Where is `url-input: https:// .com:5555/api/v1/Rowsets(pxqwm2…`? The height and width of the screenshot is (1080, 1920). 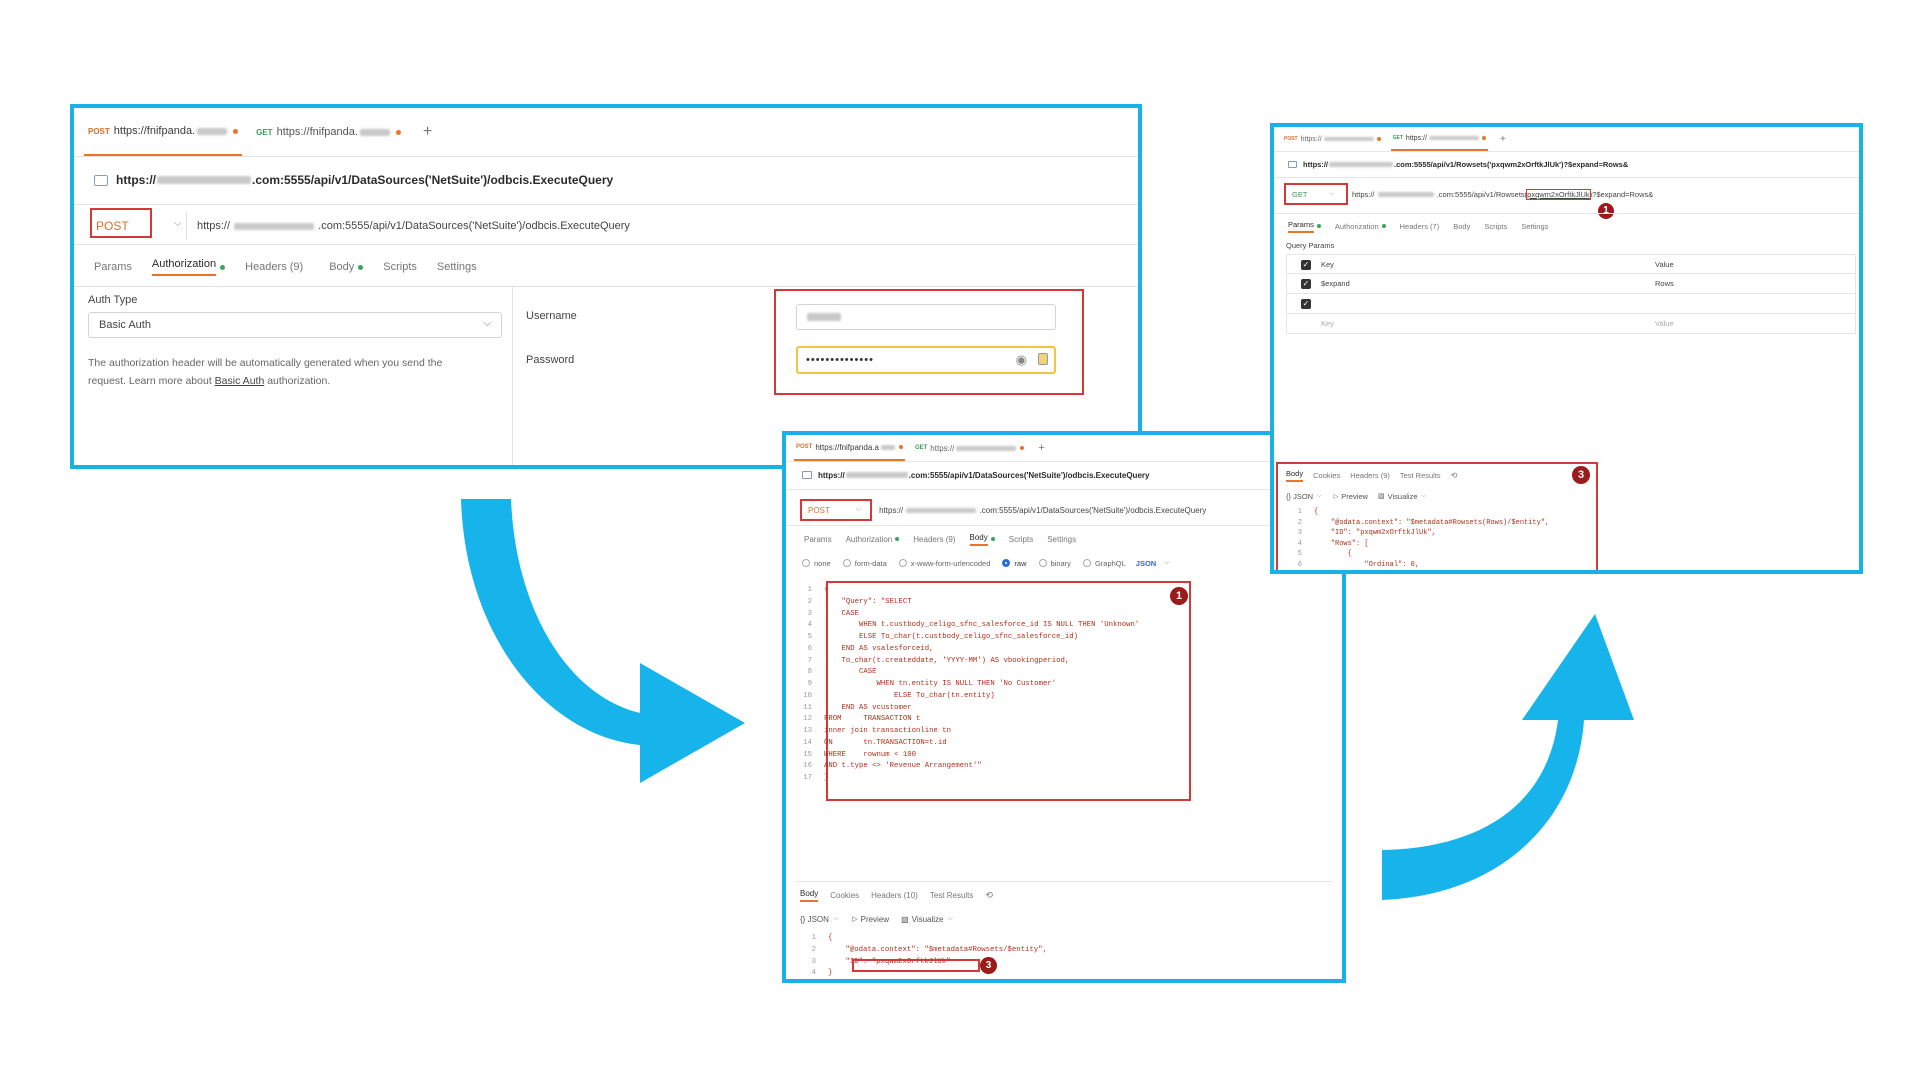 url-input: https:// .com:5555/api/v1/Rowsets(pxqwm2… is located at coordinates (1502, 194).